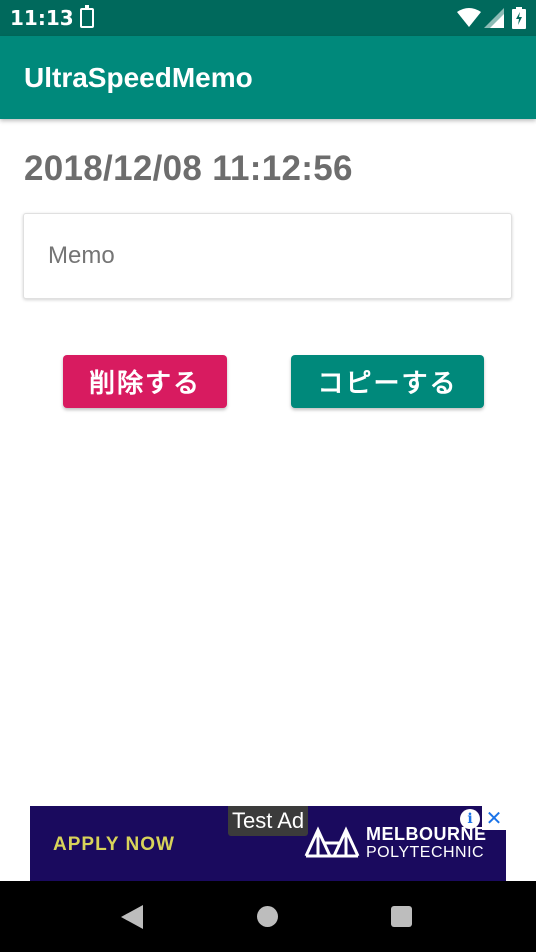 Image resolution: width=536 pixels, height=952 pixels. What do you see at coordinates (401, 916) in the screenshot?
I see `recents-icon` at bounding box center [401, 916].